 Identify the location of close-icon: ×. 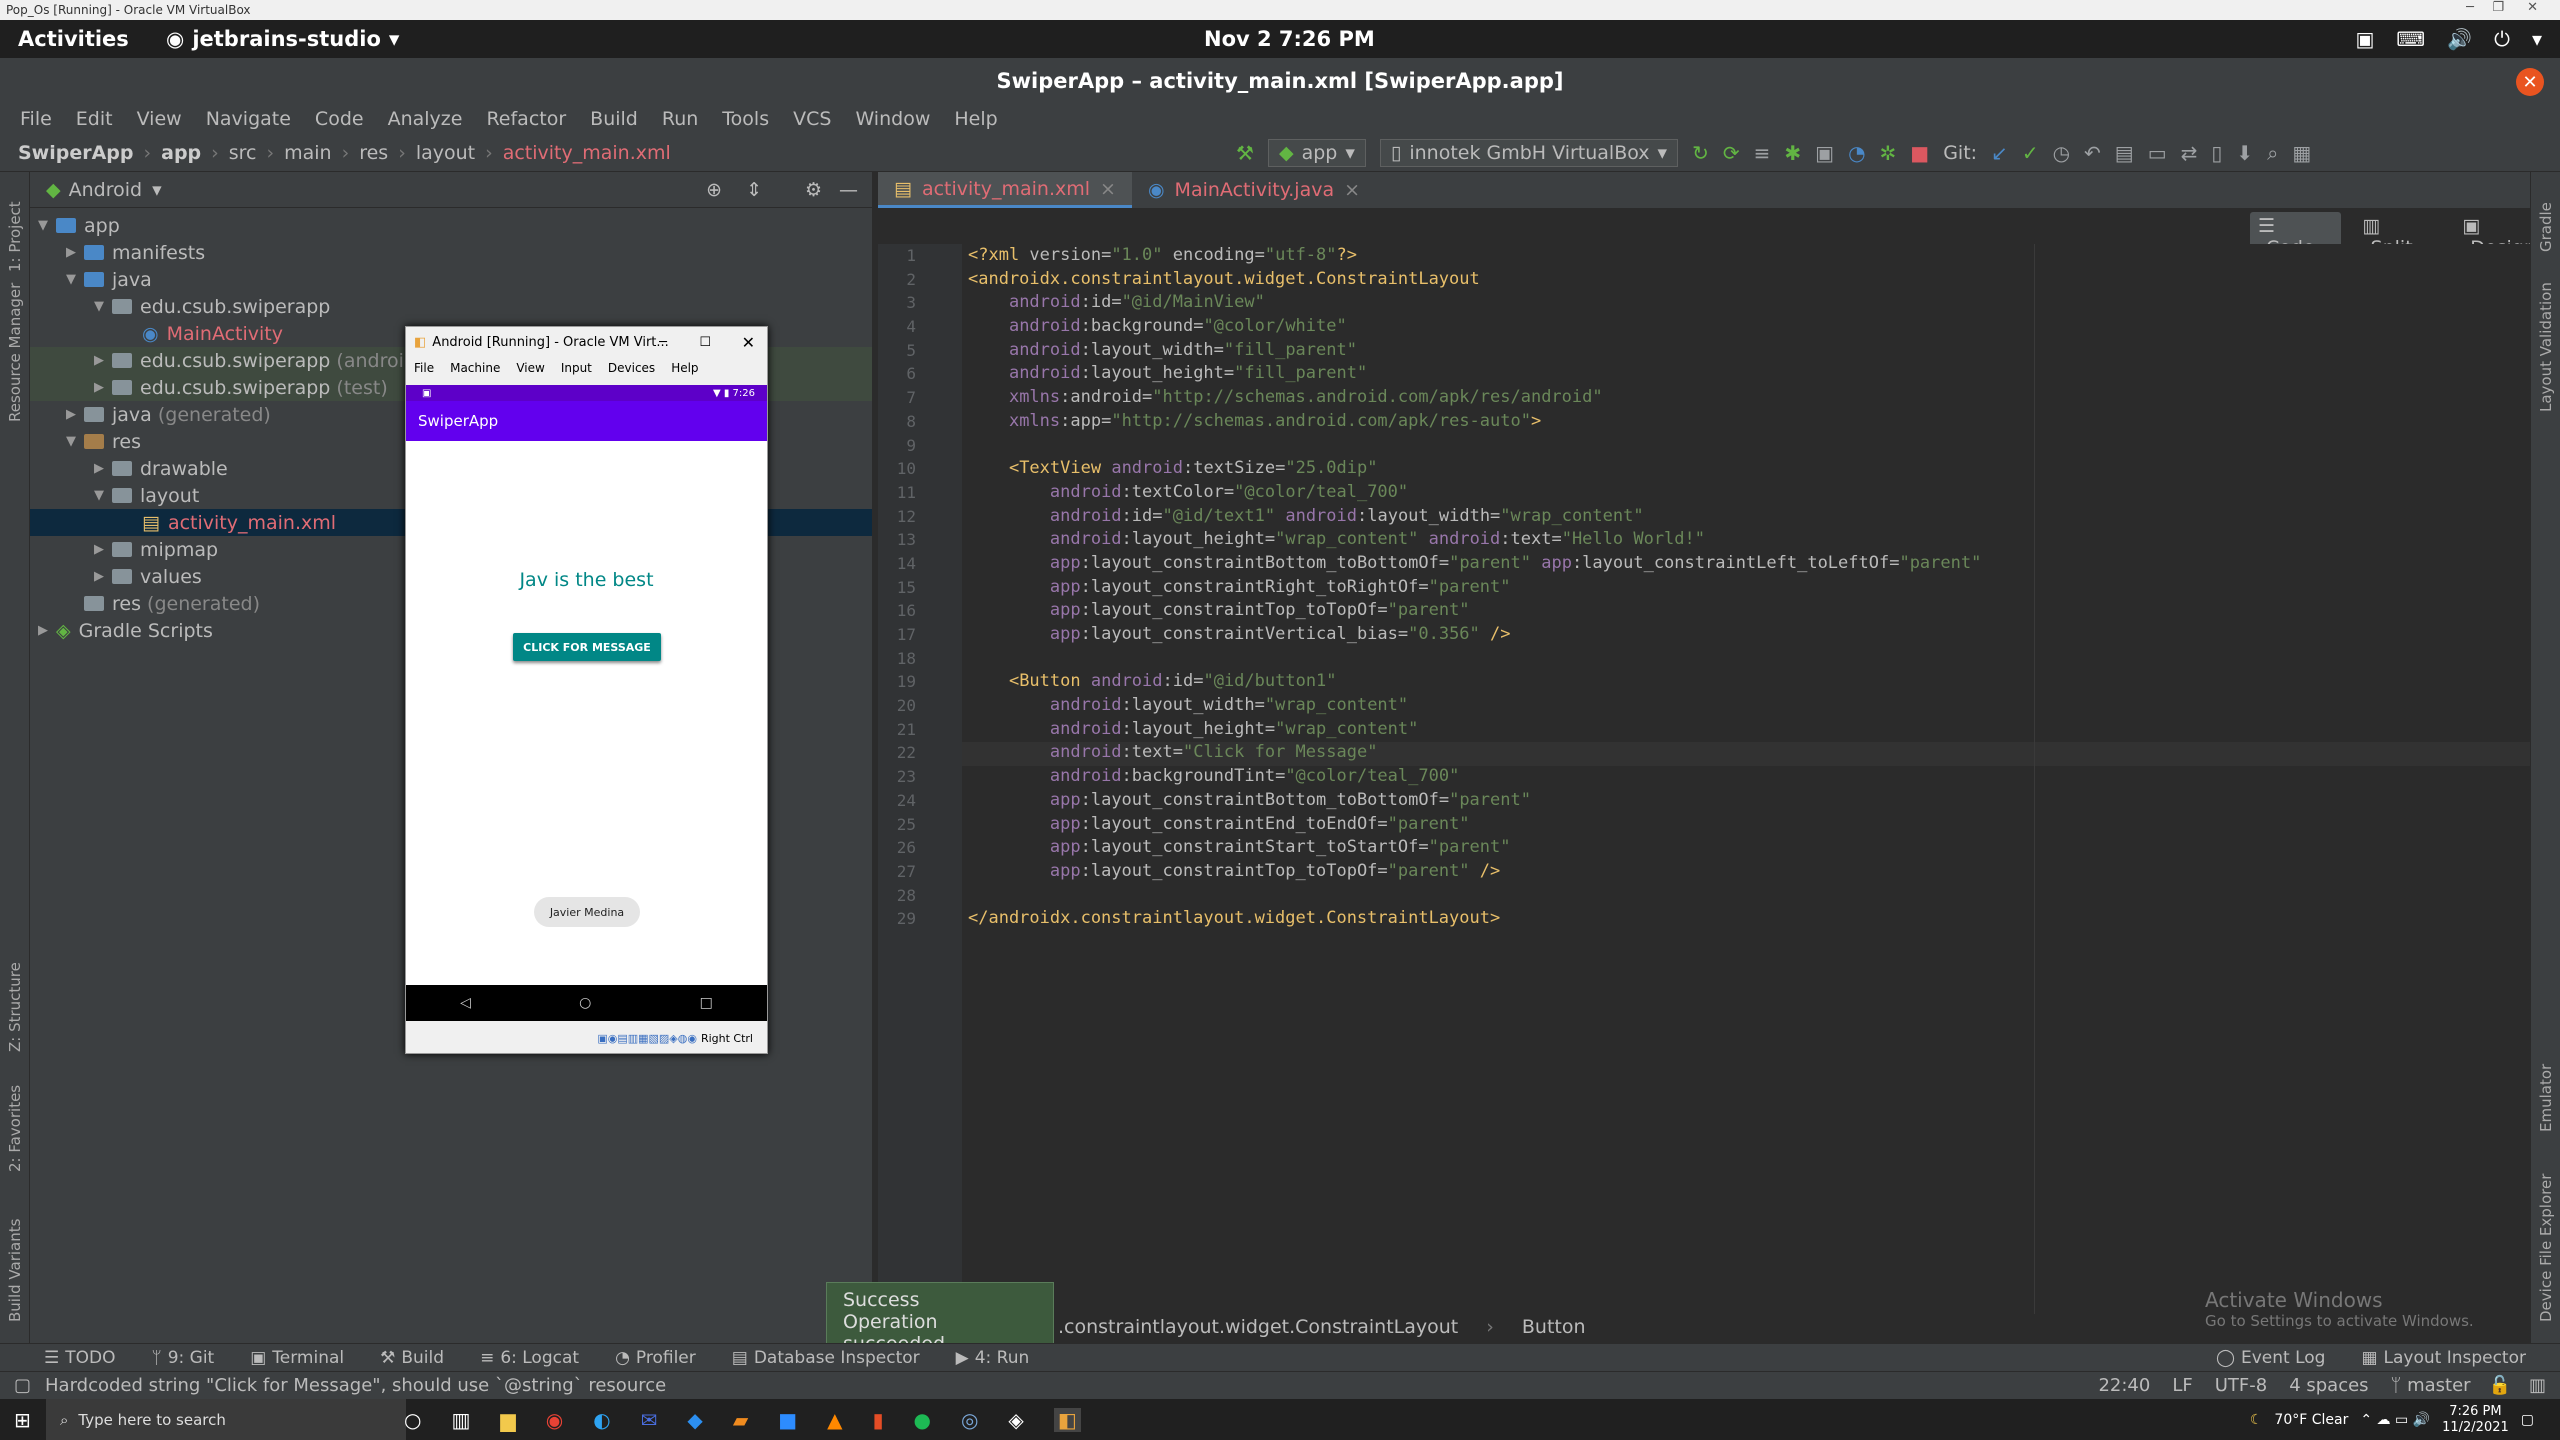
(1108, 189).